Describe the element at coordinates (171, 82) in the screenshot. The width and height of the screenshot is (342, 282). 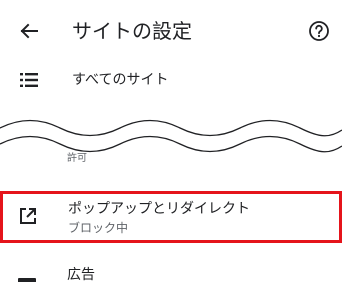
I see `all-sites-row: すべてのサイト` at that location.